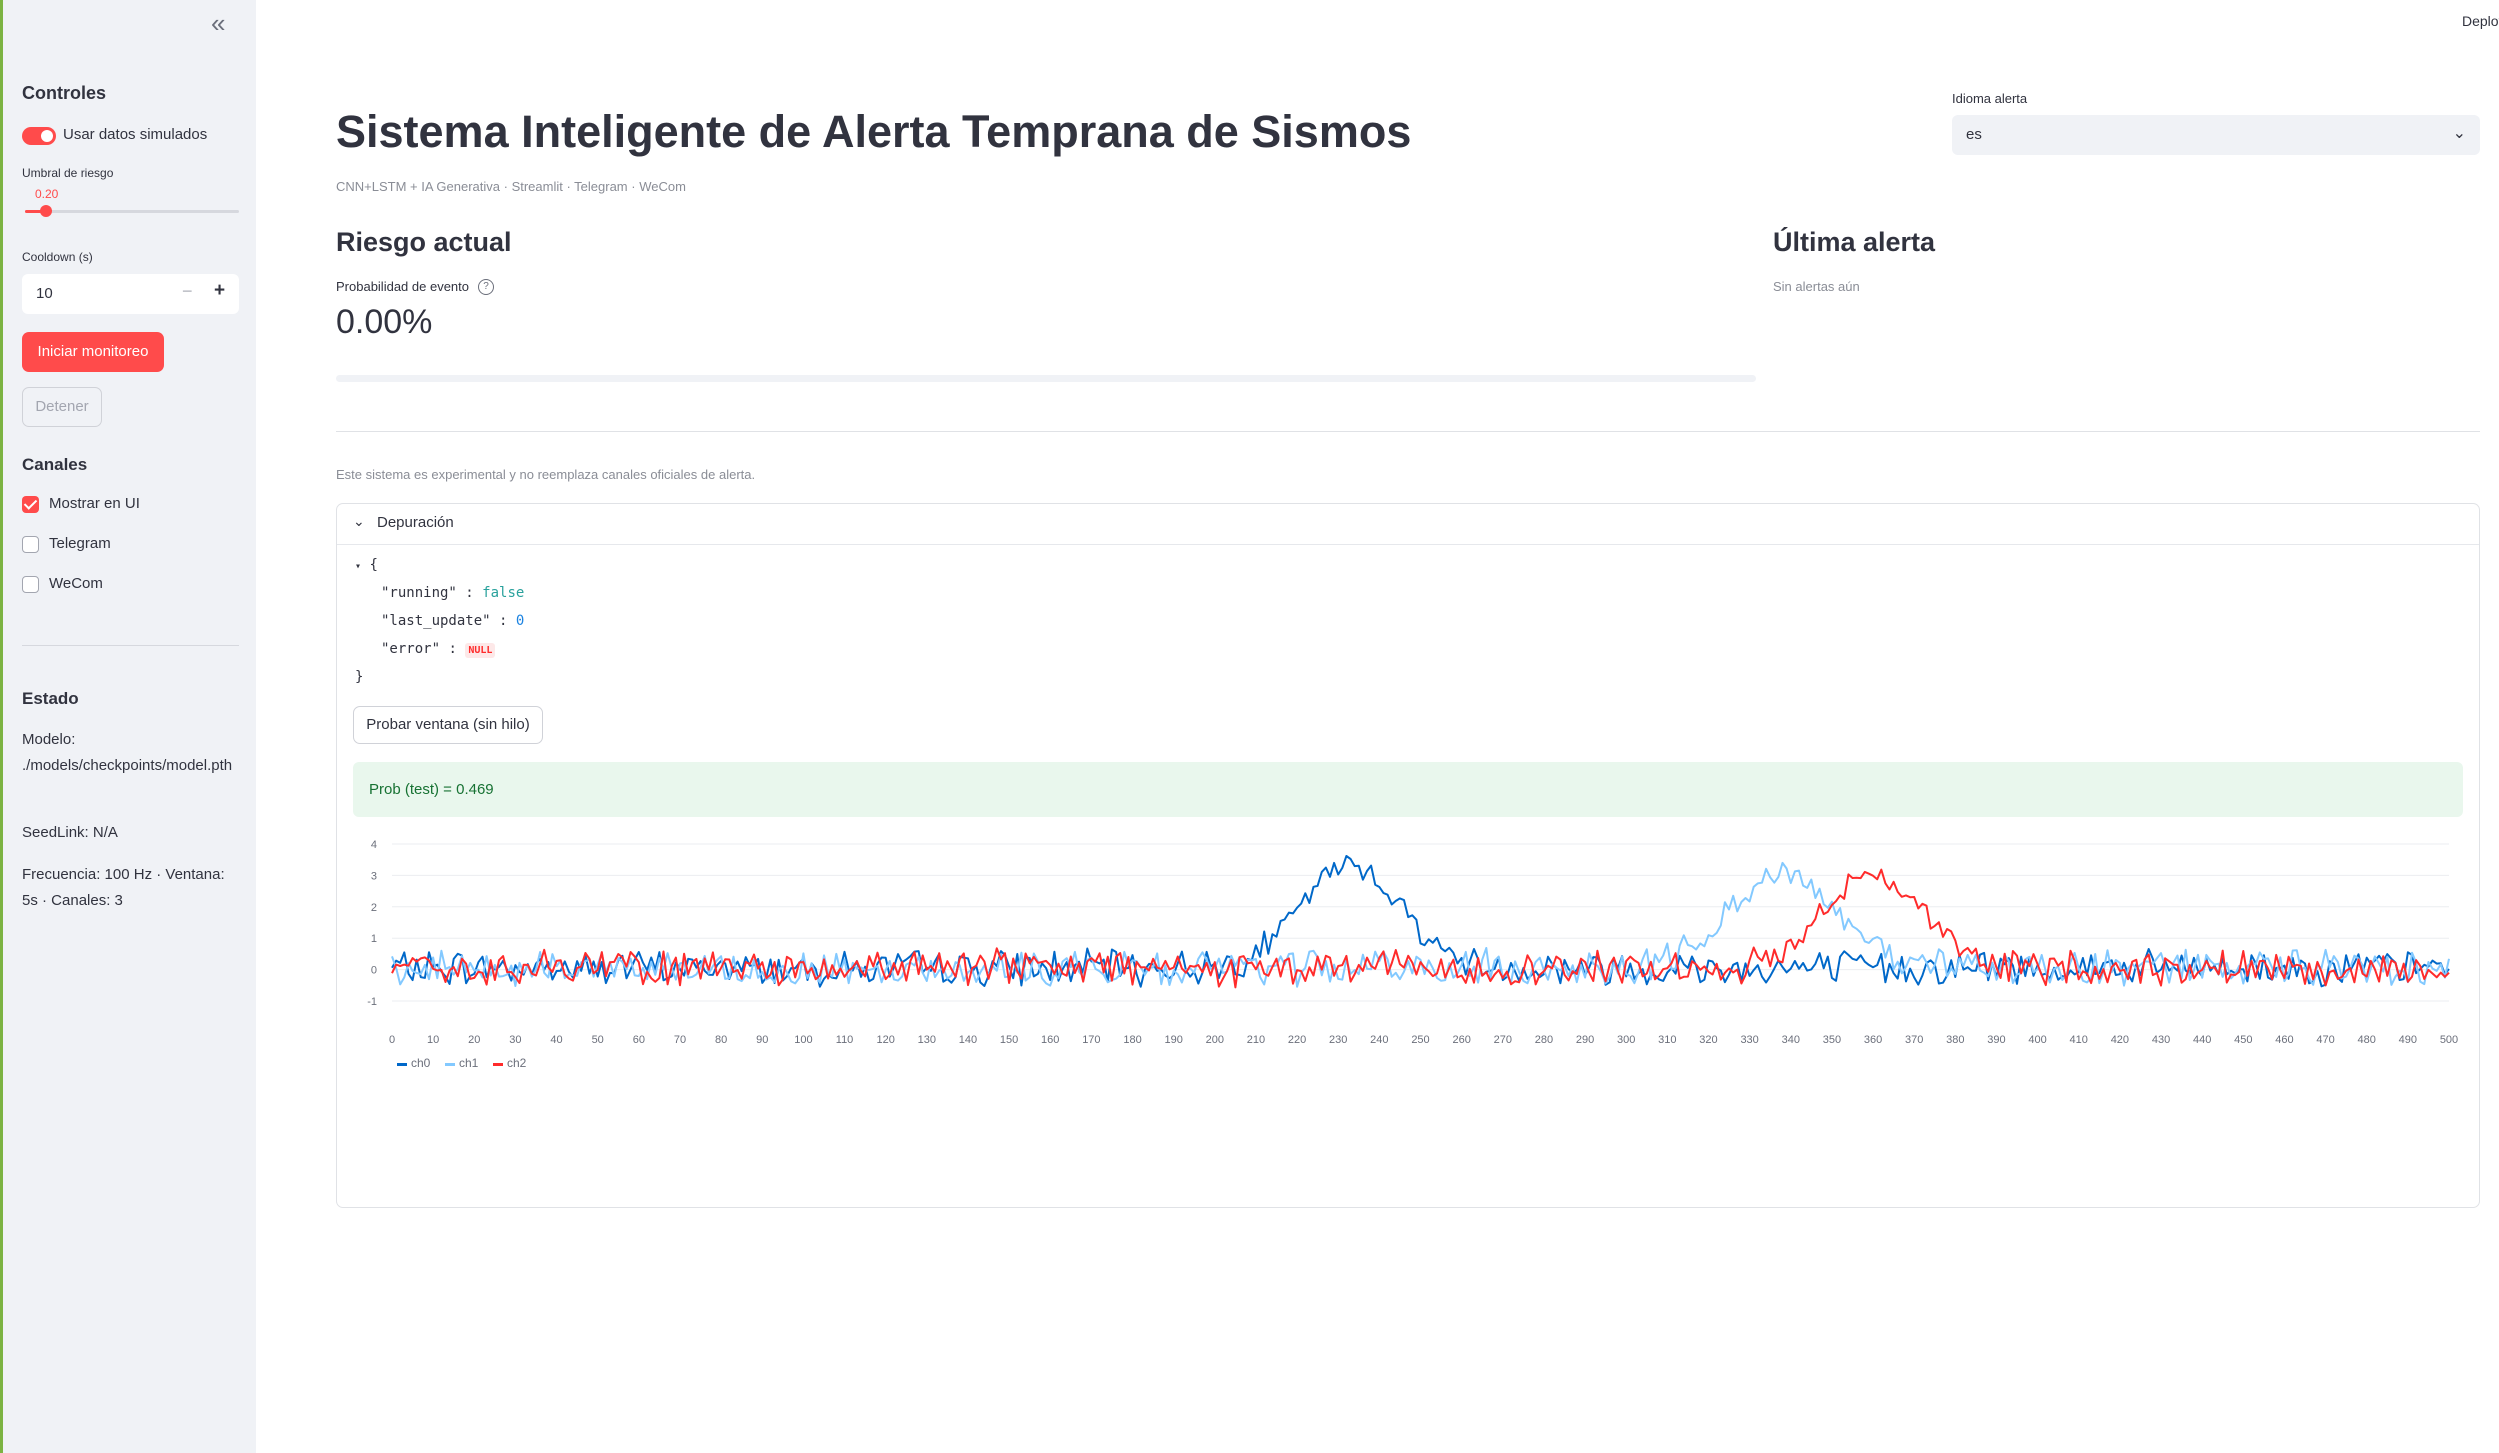 This screenshot has width=2499, height=1453. I want to click on test-result-text: Prob (test) = 0.469, so click(431, 789).